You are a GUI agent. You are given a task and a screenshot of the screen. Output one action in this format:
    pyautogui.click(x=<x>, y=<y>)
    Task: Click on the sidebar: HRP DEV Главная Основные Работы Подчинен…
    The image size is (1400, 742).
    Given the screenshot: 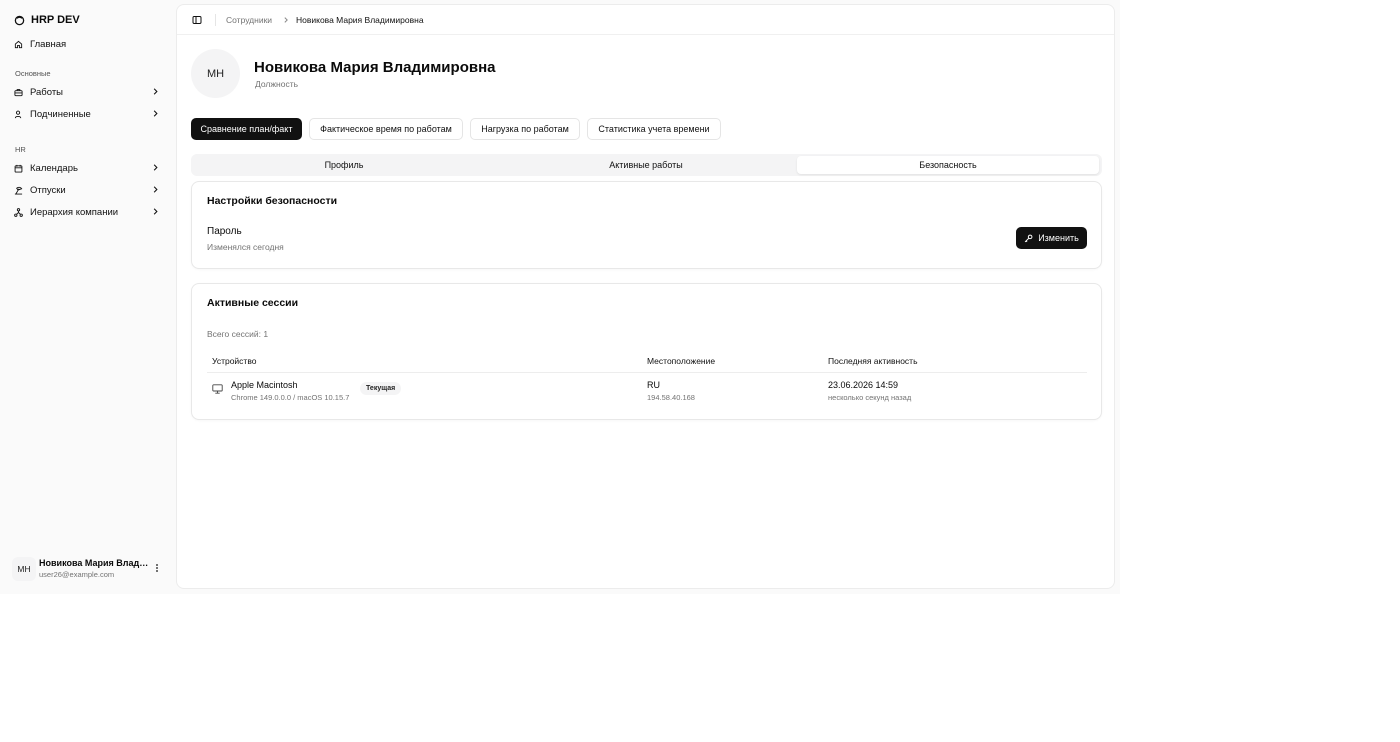 What is the action you would take?
    pyautogui.click(x=87, y=297)
    